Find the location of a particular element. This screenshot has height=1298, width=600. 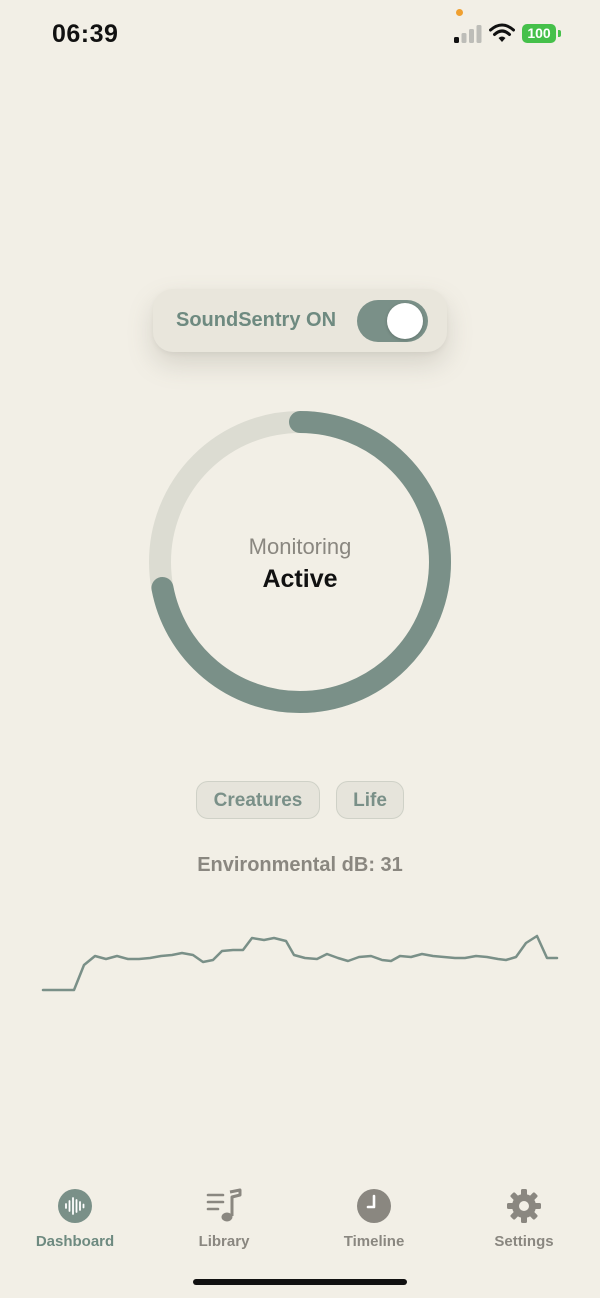

chip-life: Life is located at coordinates (370, 800).